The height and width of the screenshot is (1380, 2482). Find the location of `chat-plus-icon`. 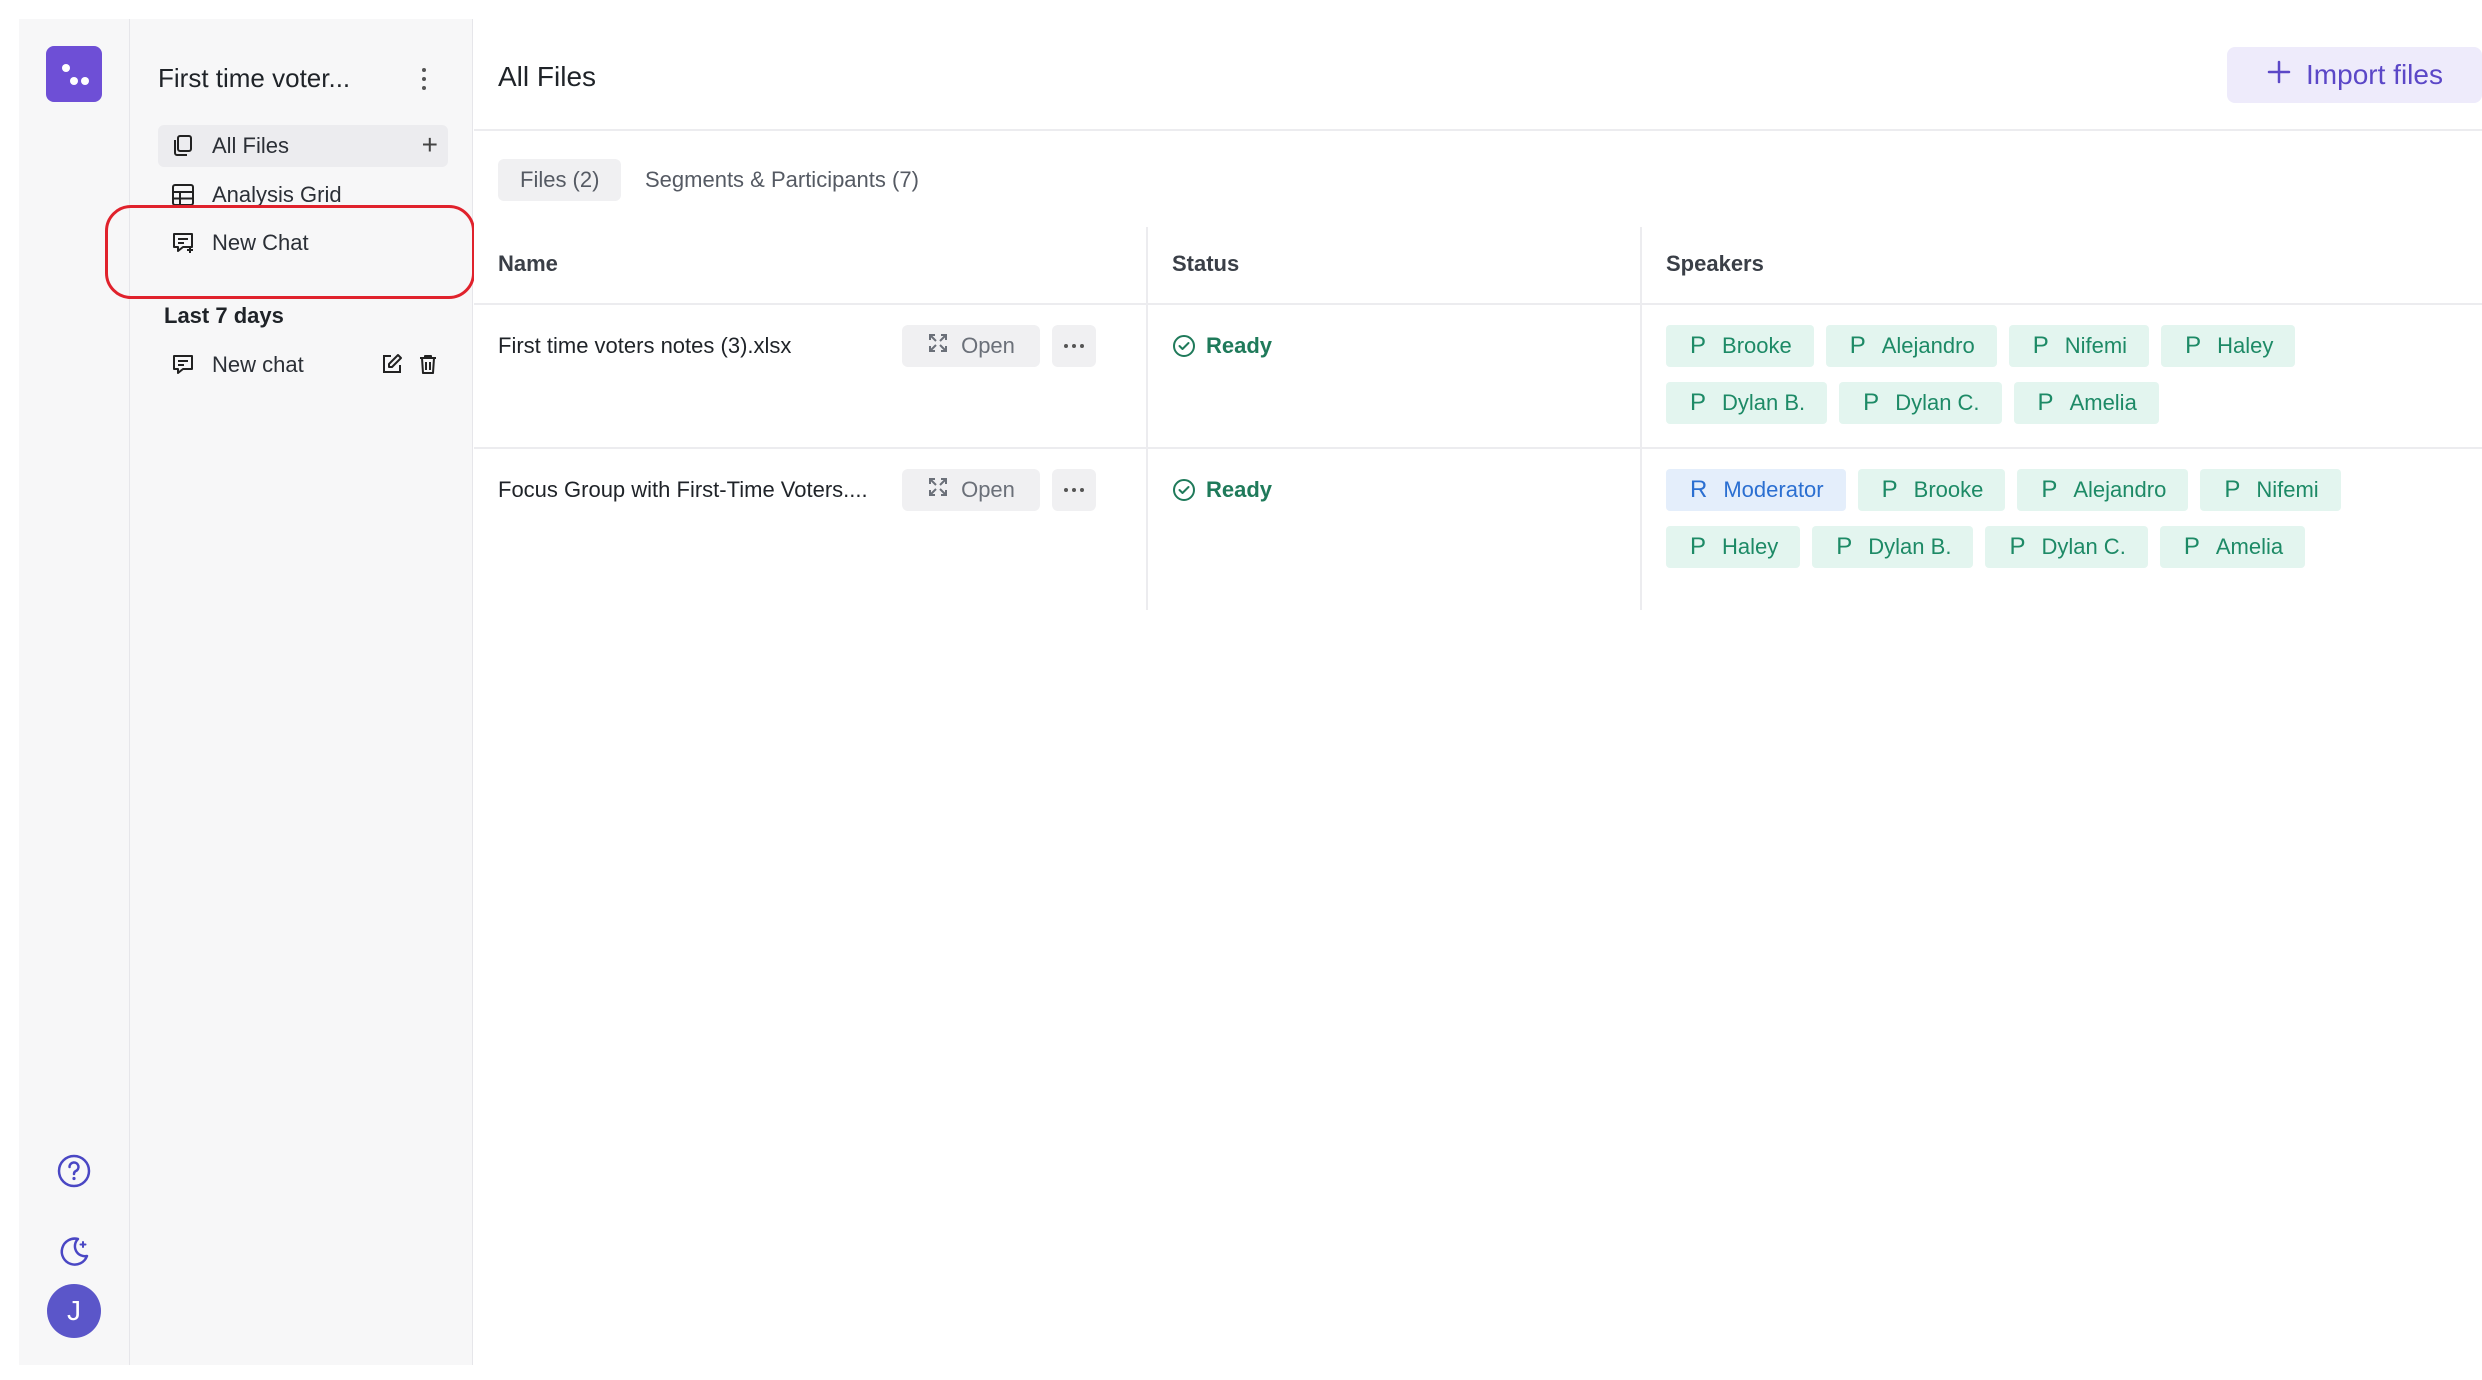

chat-plus-icon is located at coordinates (183, 243).